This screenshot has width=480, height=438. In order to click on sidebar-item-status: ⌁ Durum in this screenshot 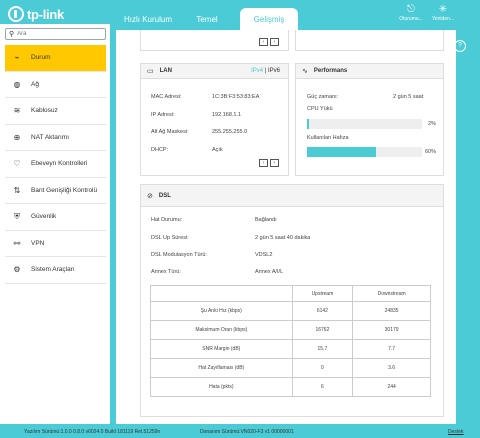, I will do `click(55, 58)`.